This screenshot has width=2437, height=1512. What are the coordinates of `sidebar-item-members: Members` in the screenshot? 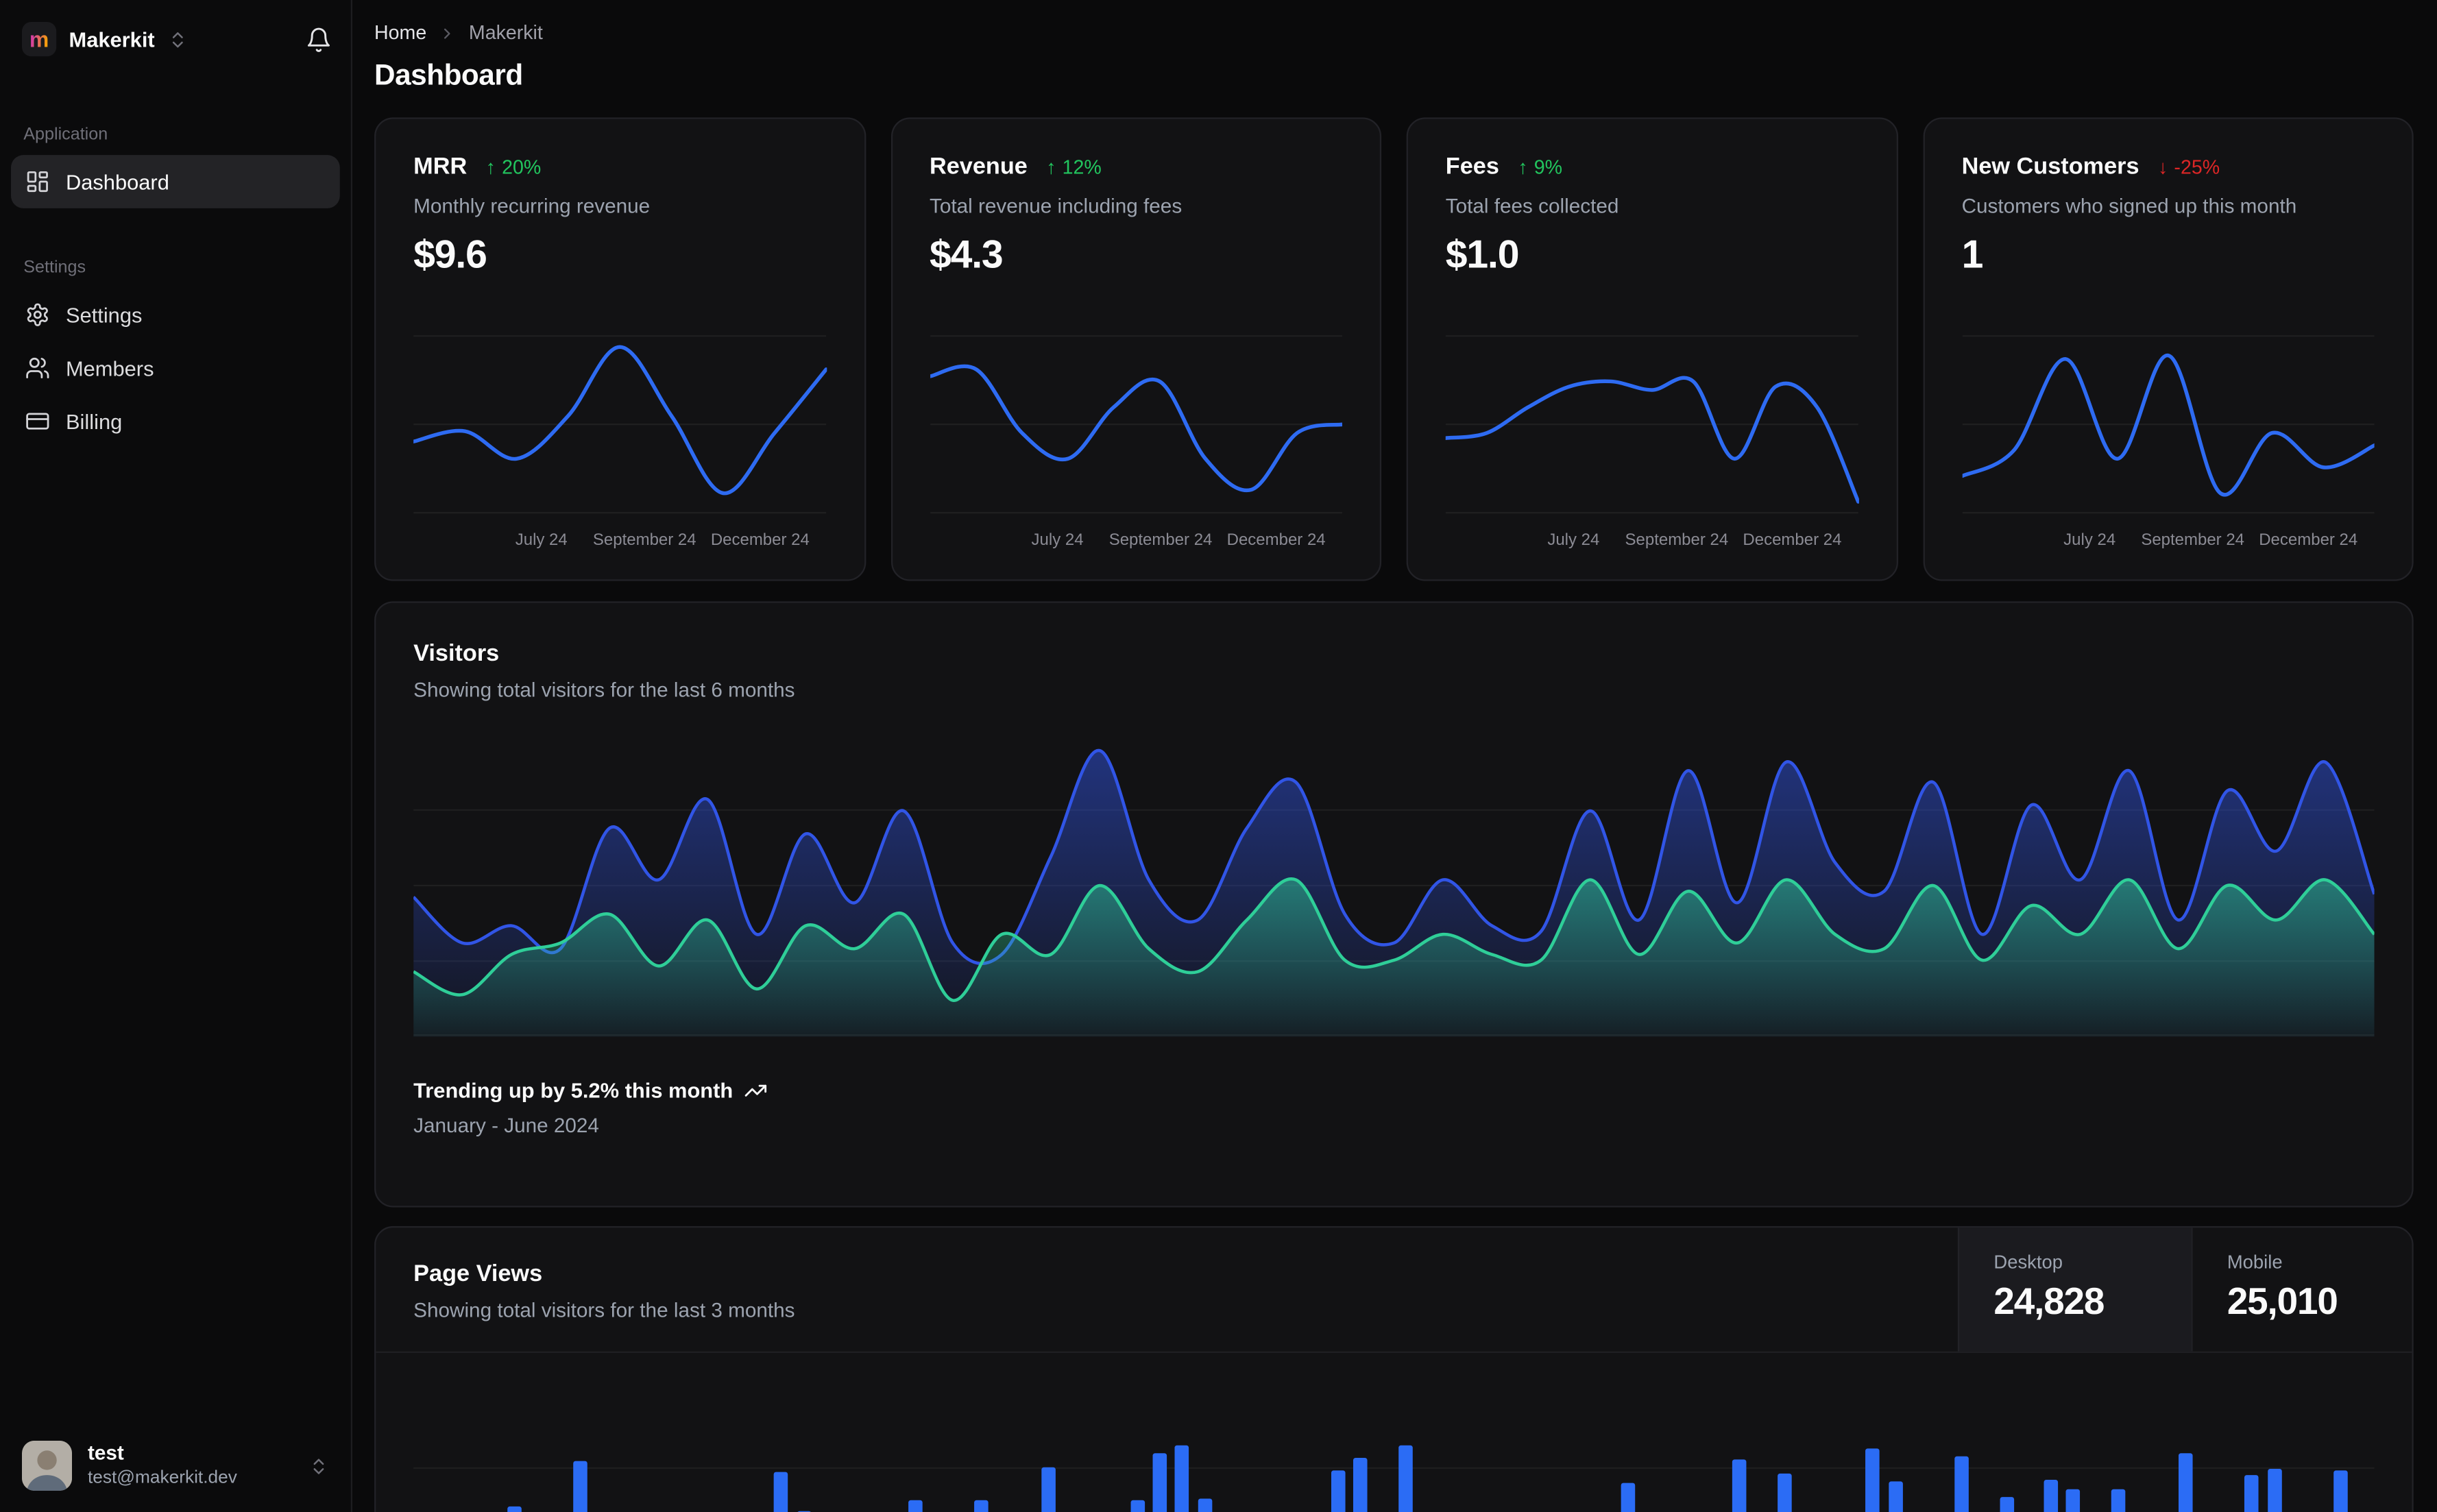 It's located at (176, 368).